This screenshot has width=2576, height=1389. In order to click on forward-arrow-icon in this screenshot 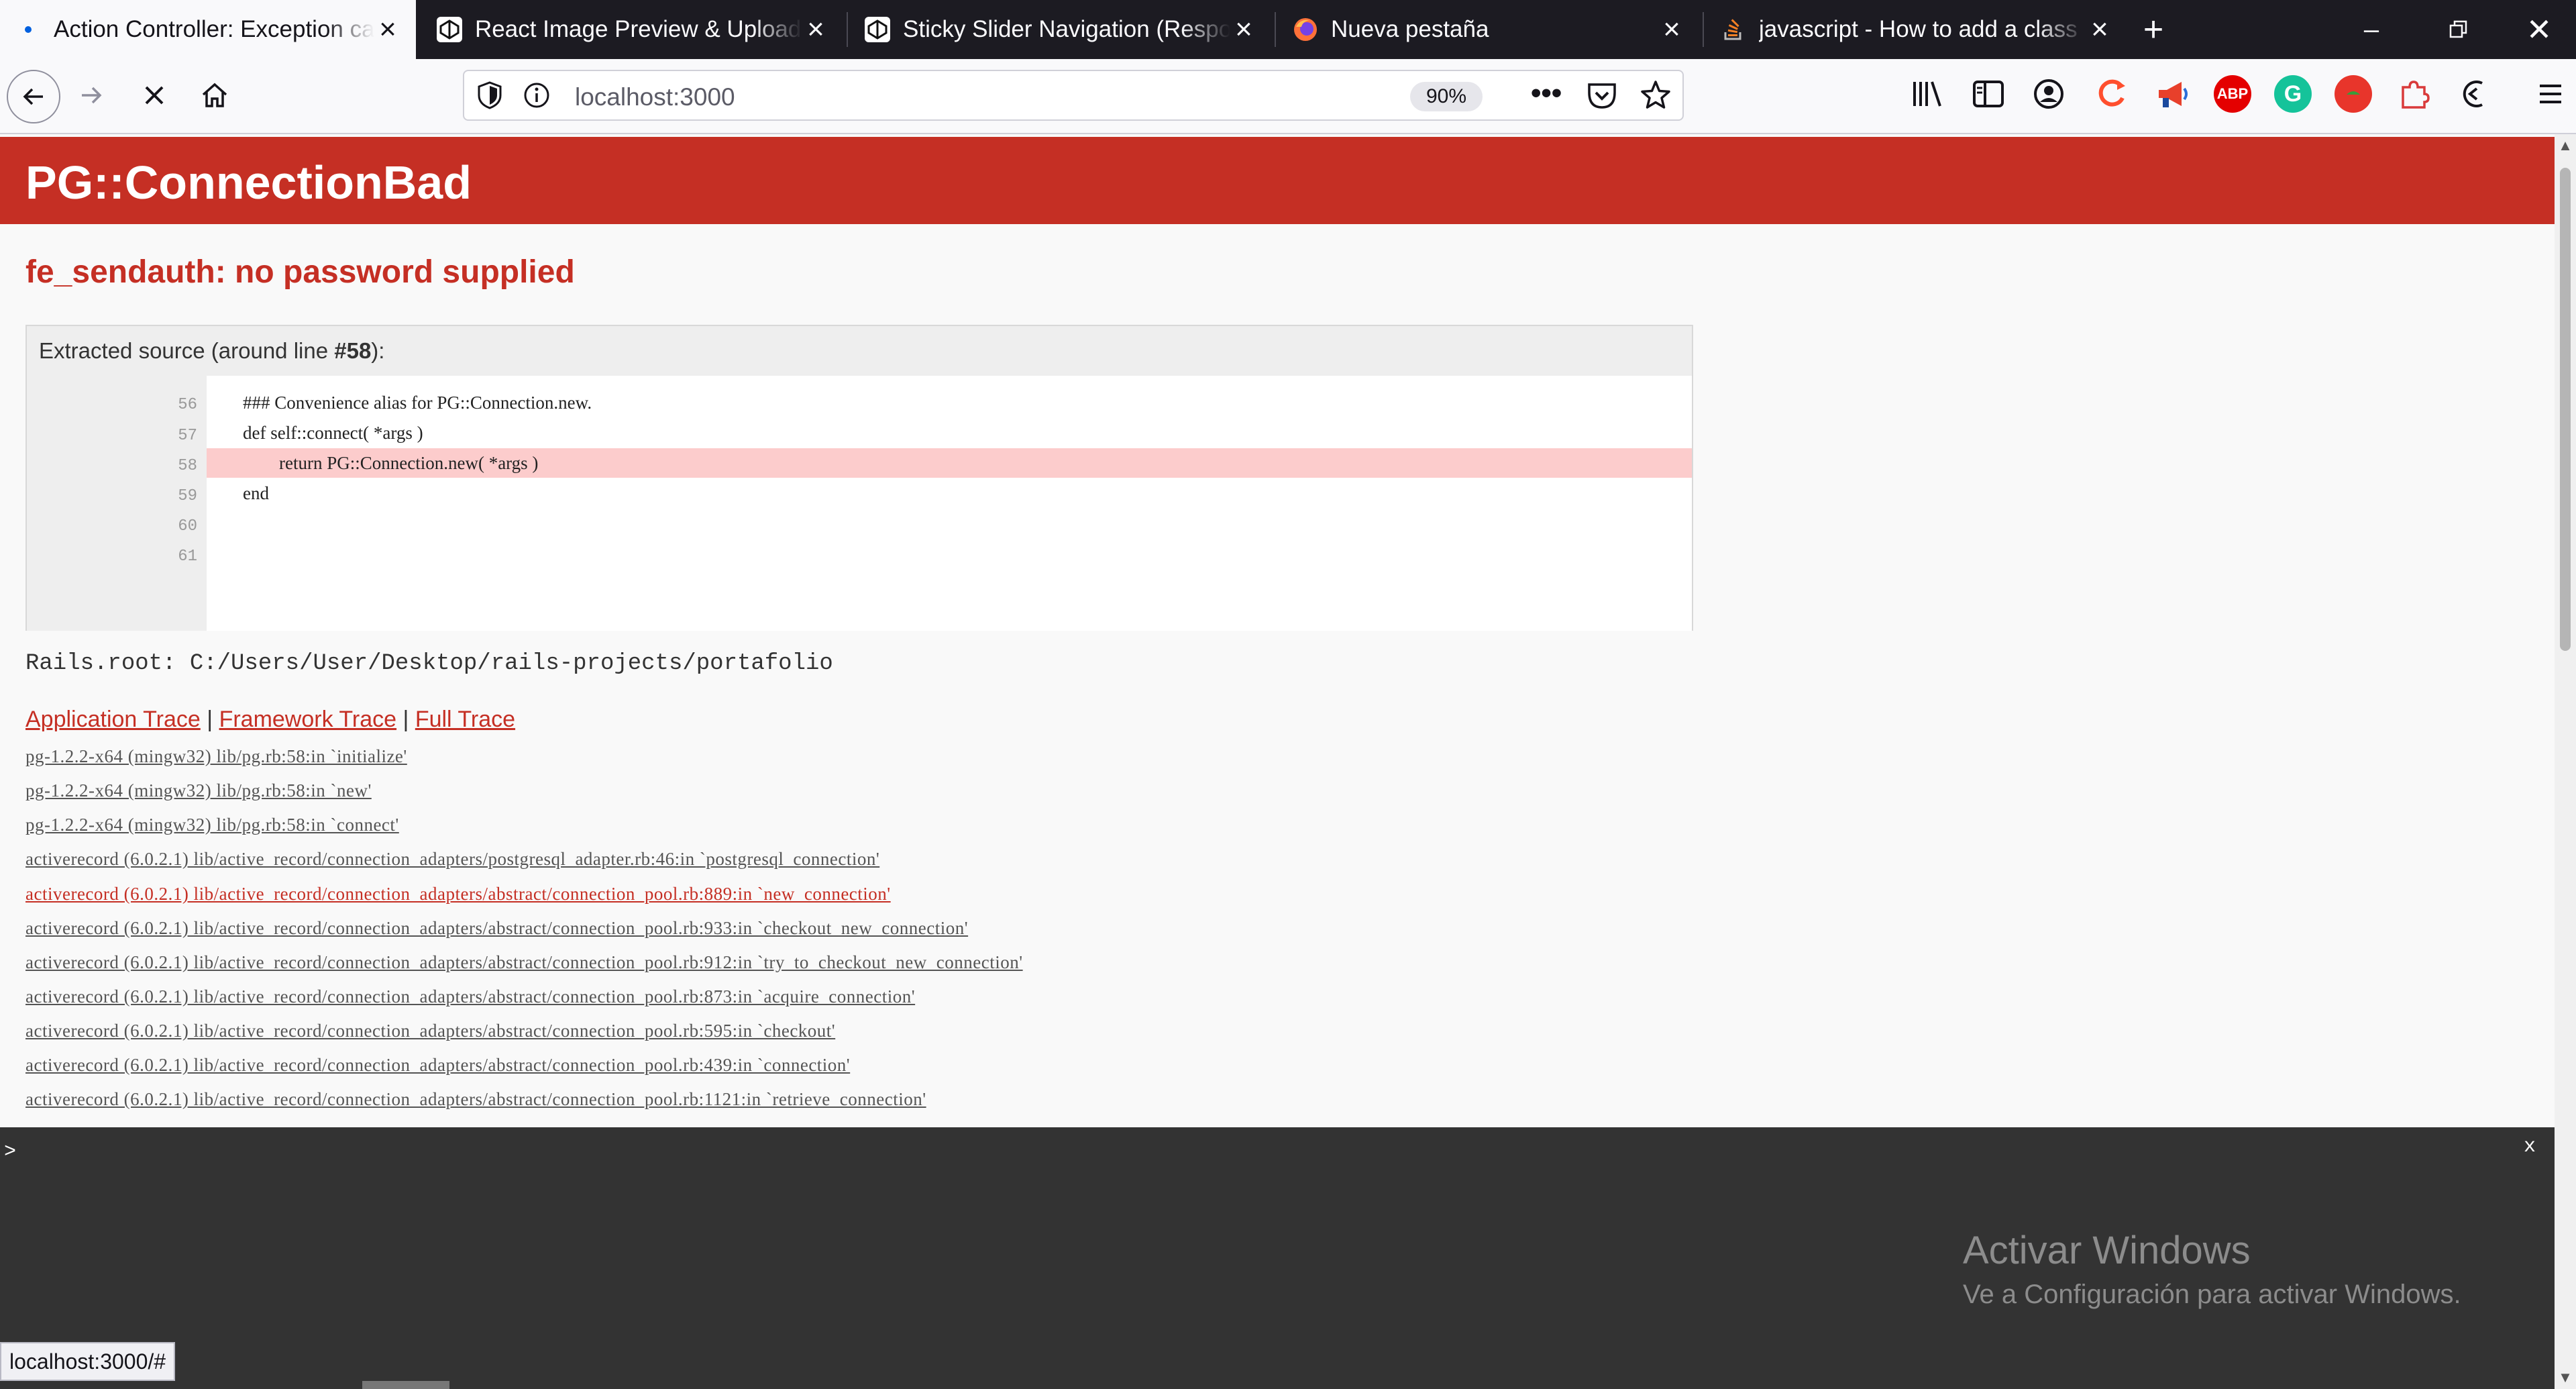, I will do `click(92, 96)`.